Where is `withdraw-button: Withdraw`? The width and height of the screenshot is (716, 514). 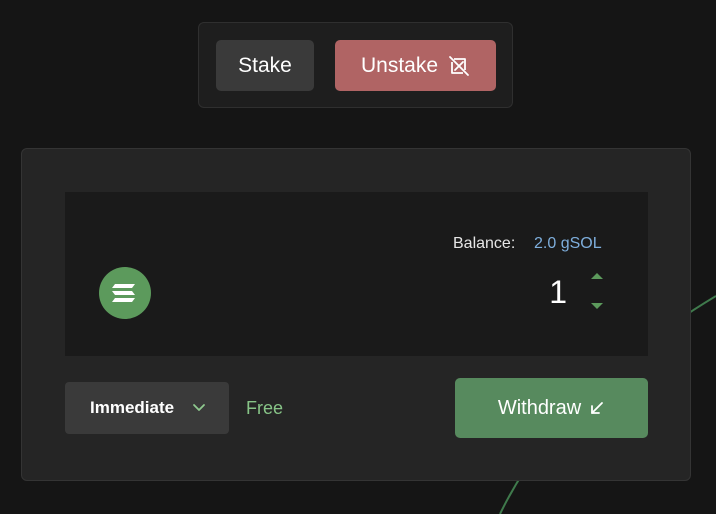
withdraw-button: Withdraw is located at coordinates (551, 408).